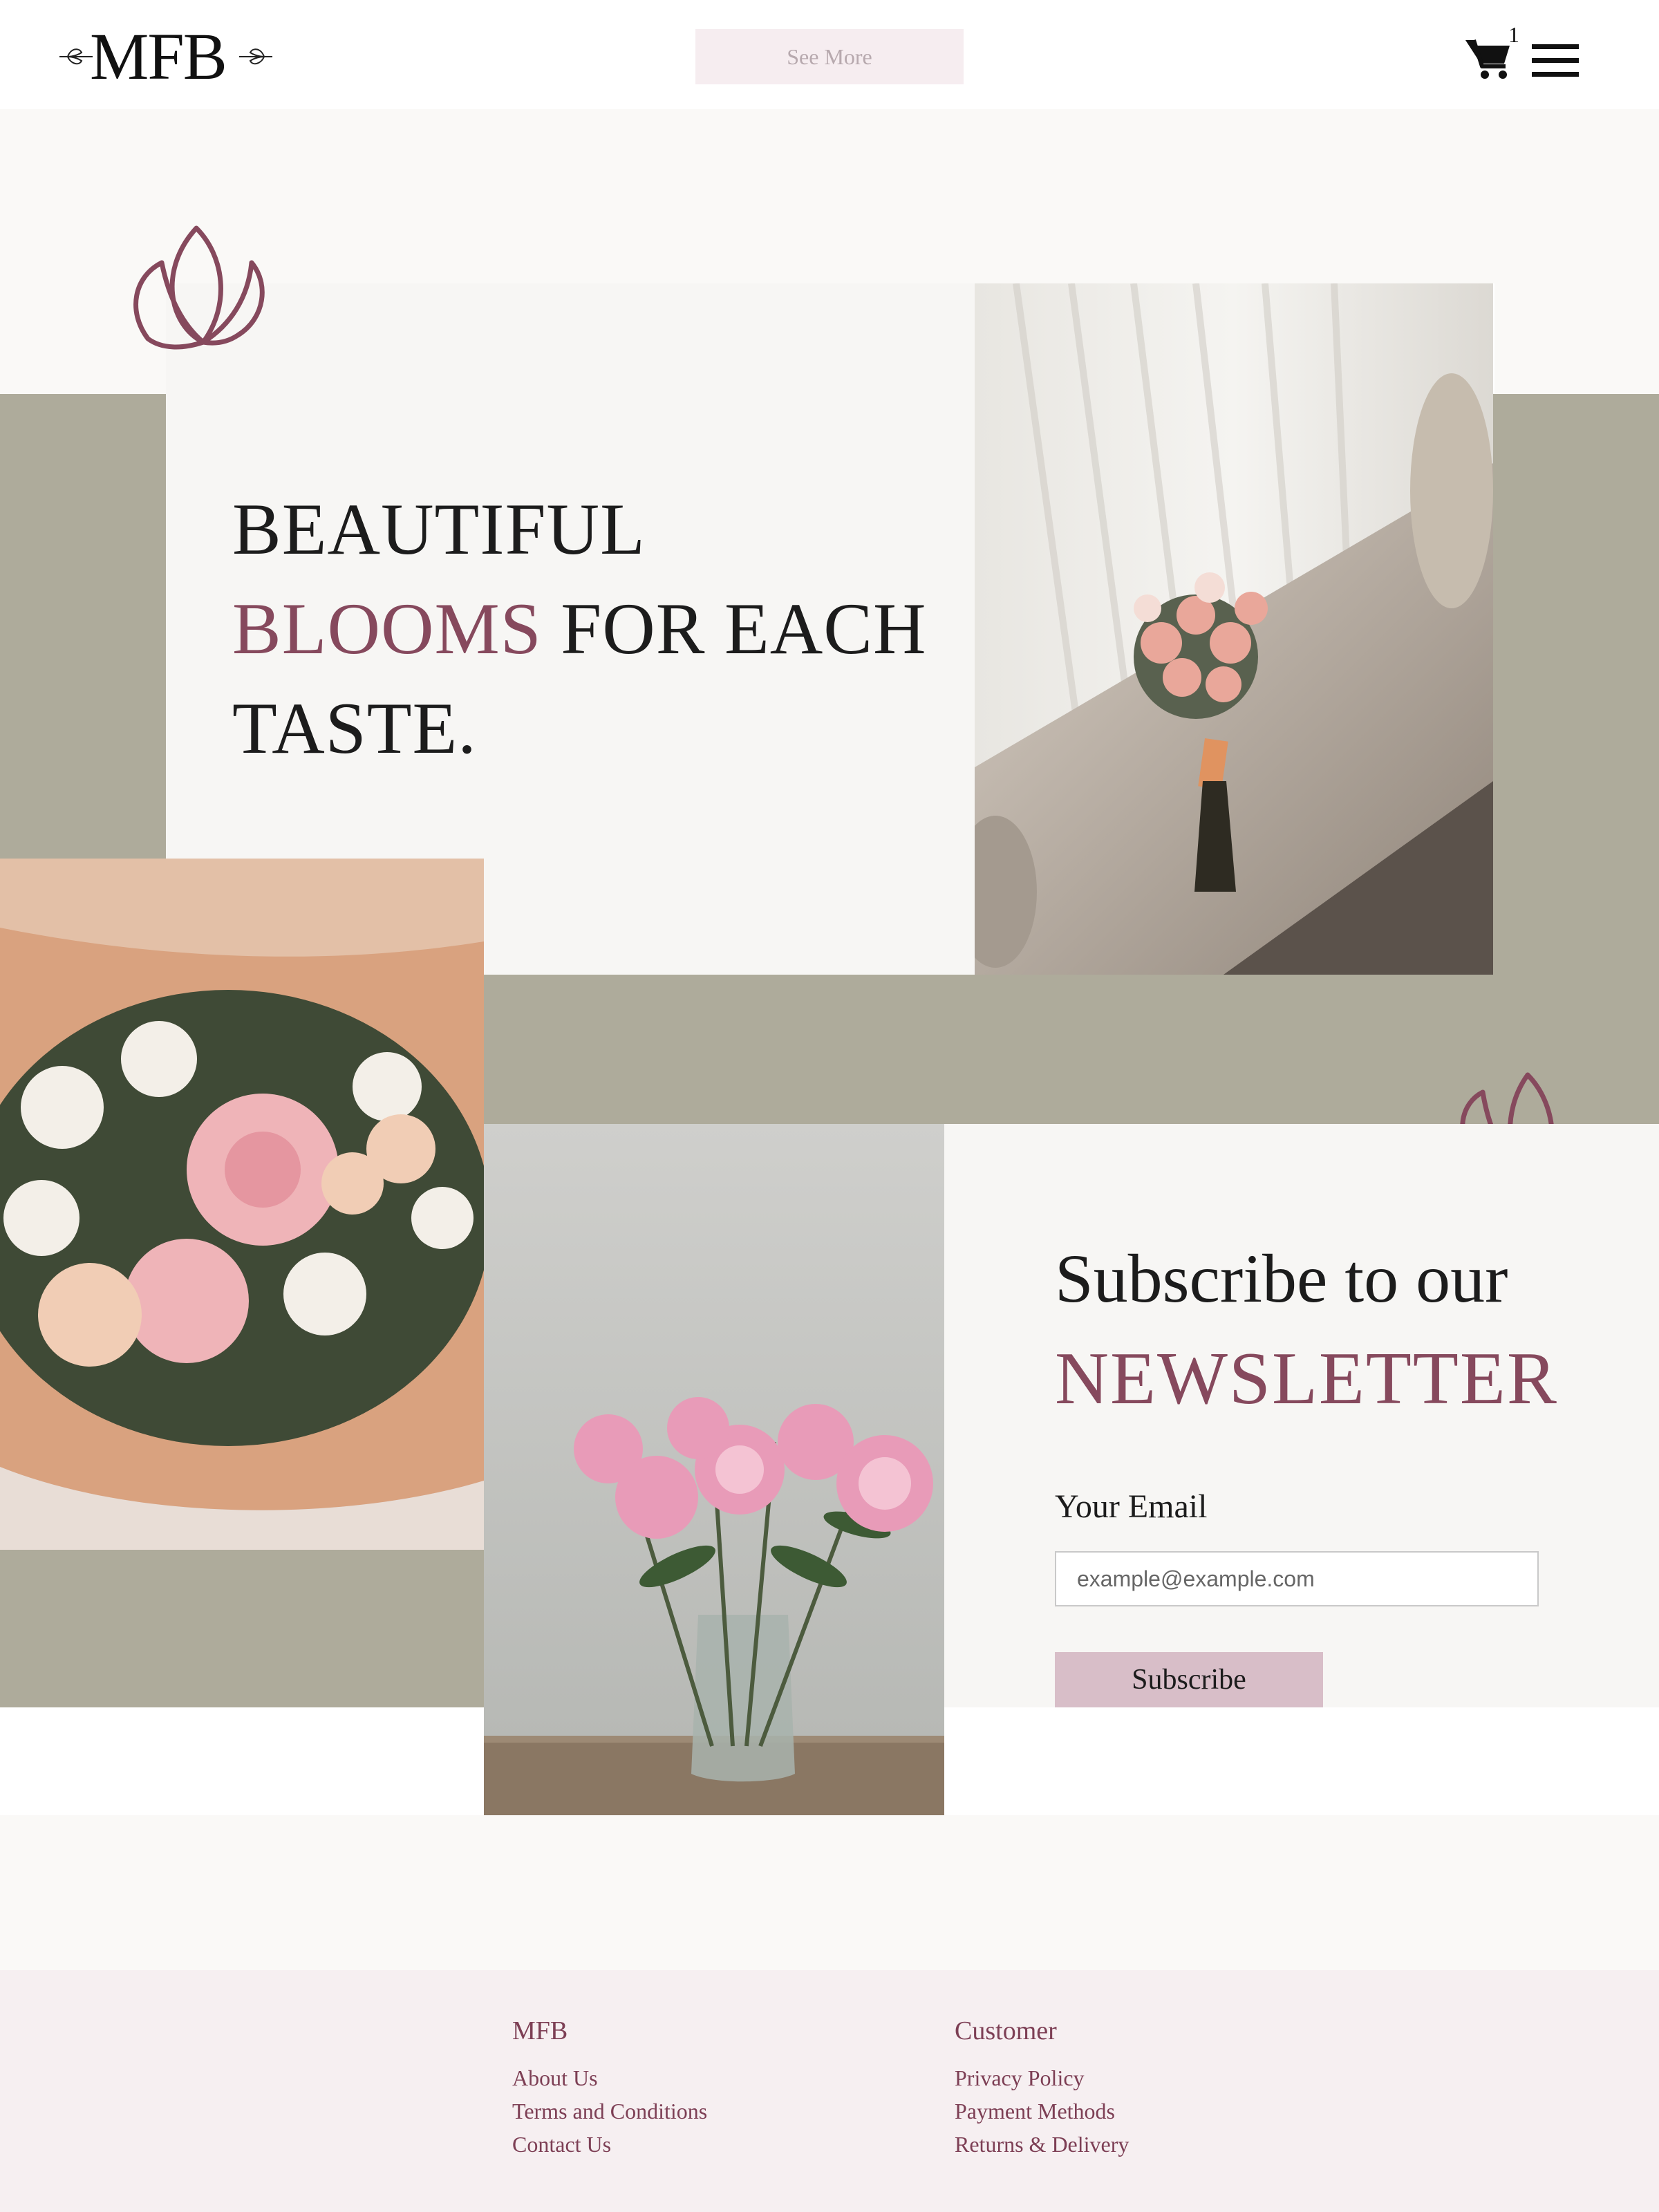  What do you see at coordinates (158, 56) in the screenshot?
I see `logo-text: MFB` at bounding box center [158, 56].